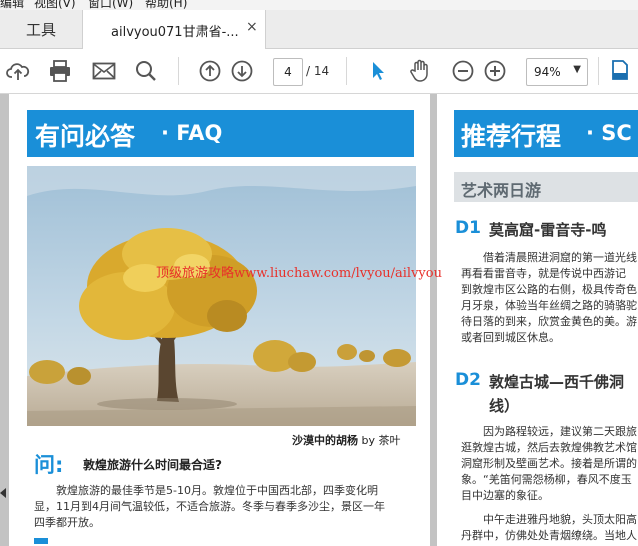  What do you see at coordinates (620, 71) in the screenshot?
I see `export-icon` at bounding box center [620, 71].